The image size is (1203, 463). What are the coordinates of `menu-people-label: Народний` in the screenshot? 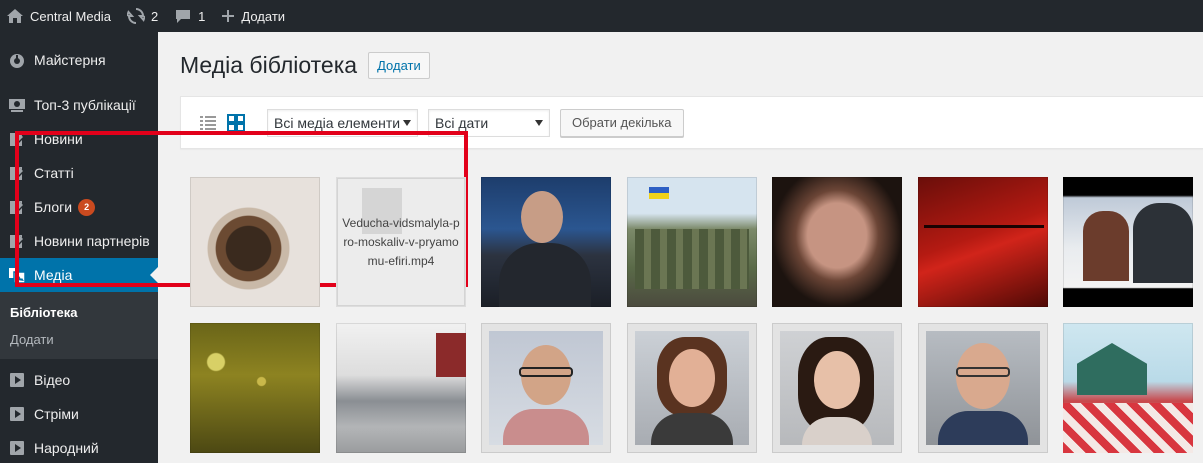 It's located at (66, 448).